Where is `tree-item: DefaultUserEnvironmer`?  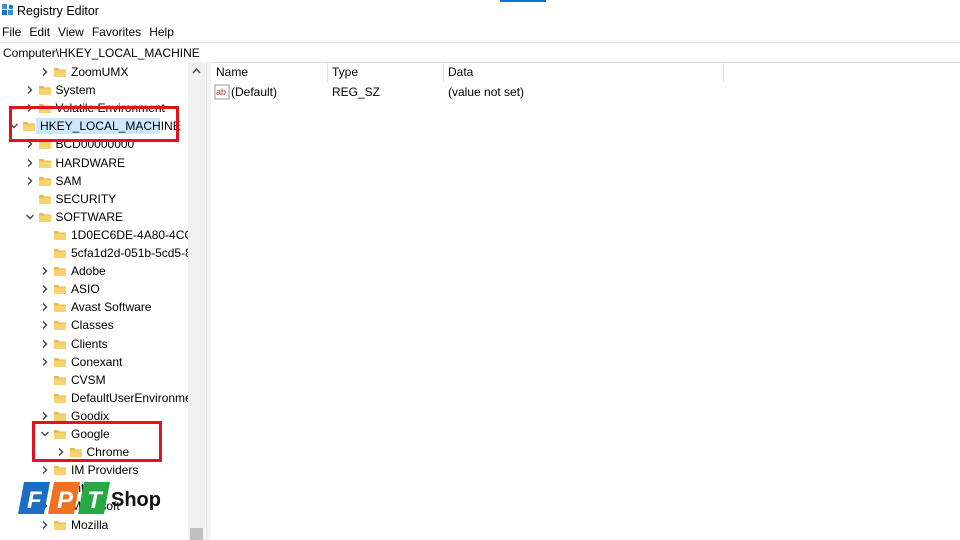
tree-item: DefaultUserEnvironmer is located at coordinates (98, 398).